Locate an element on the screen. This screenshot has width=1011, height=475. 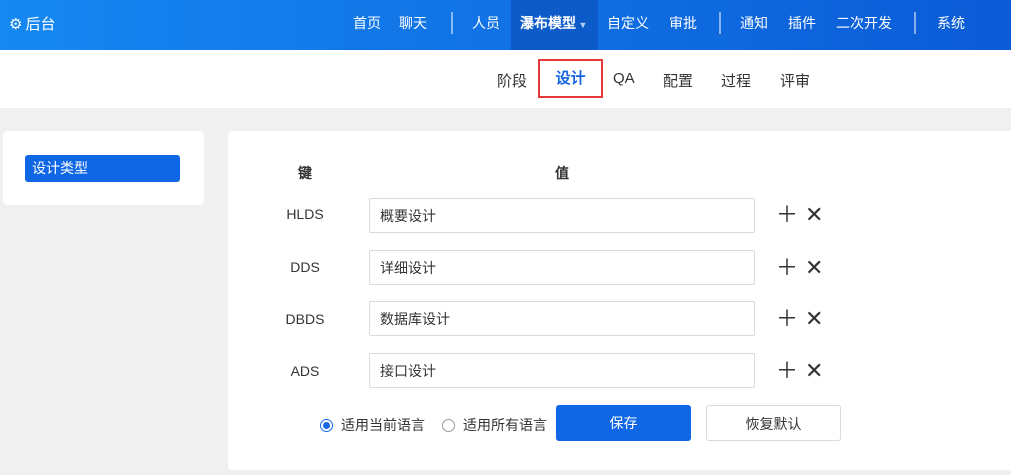
sidebar-item-design-type: 设计类型 is located at coordinates (102, 168).